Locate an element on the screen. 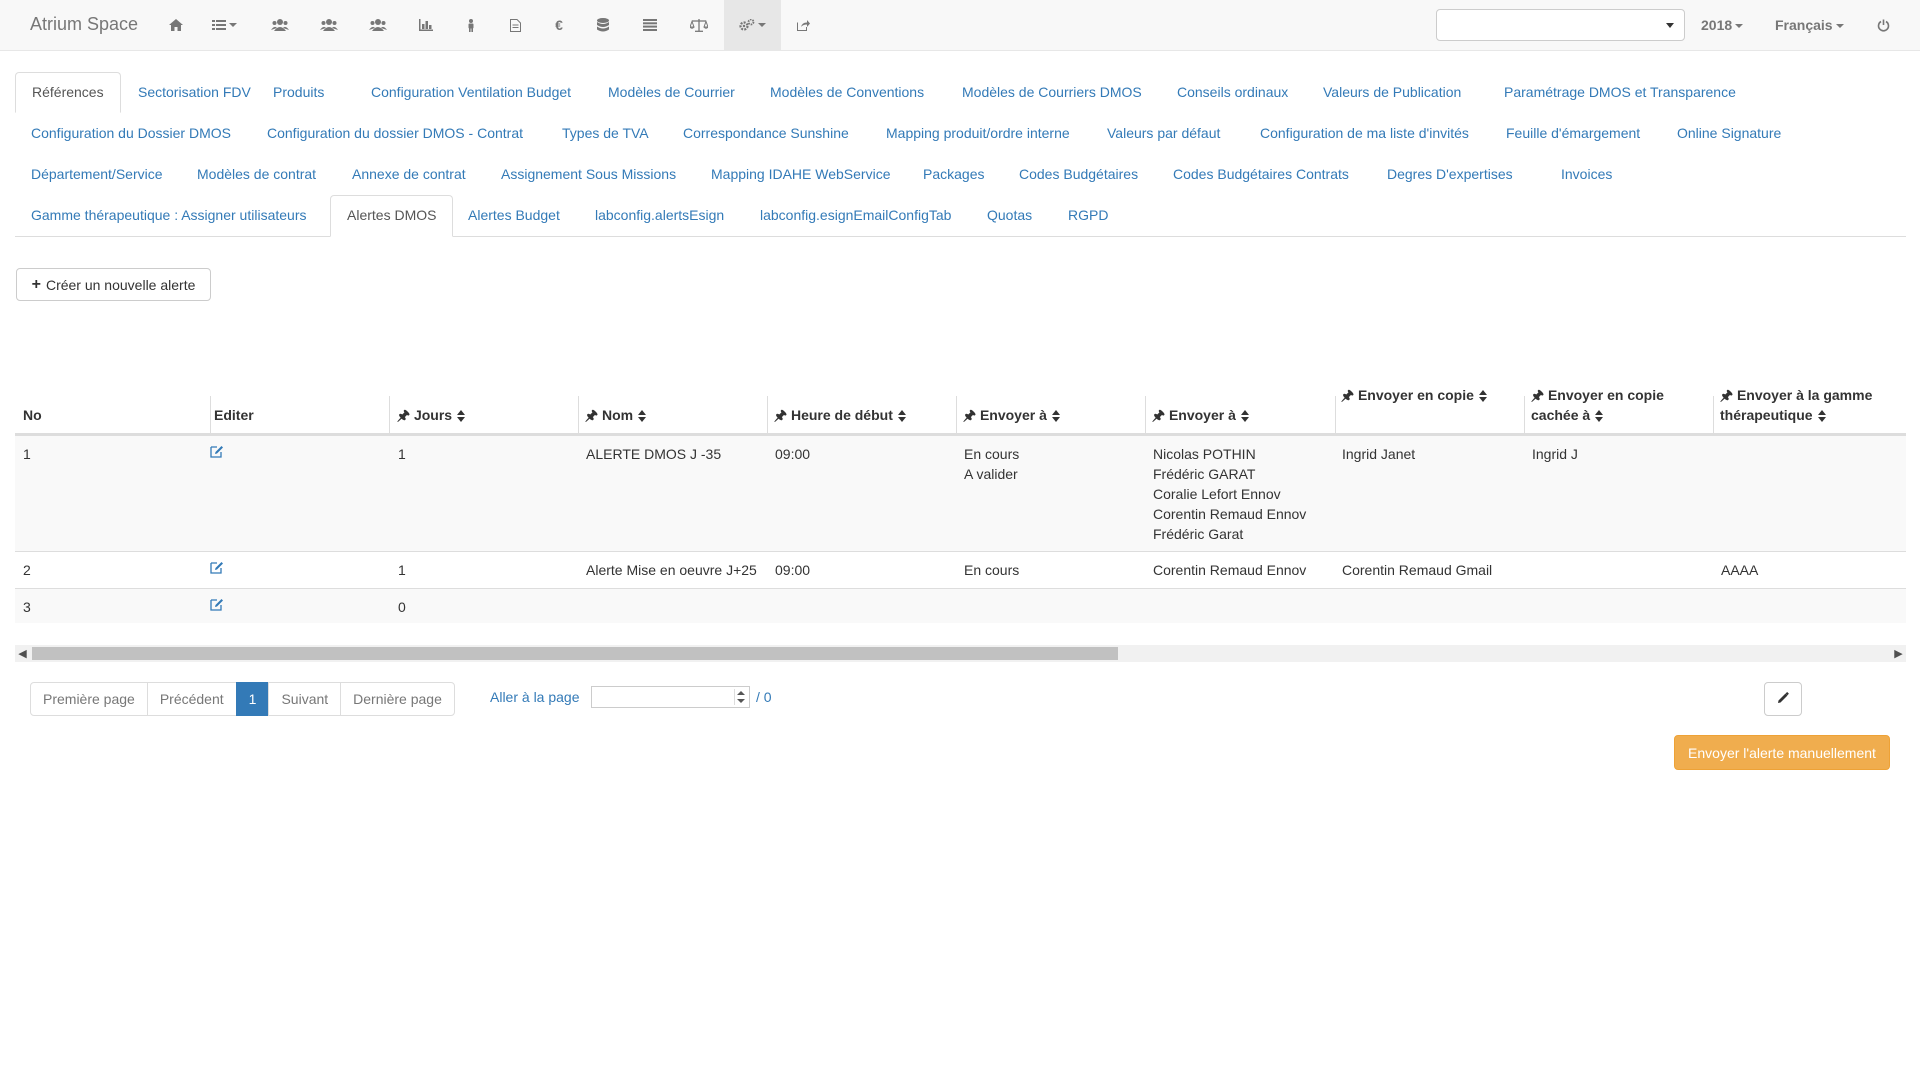 The width and height of the screenshot is (1920, 1079). tab-parametrage-dmos-transparence: Paramétrage DMOS et Transparence is located at coordinates (1620, 92).